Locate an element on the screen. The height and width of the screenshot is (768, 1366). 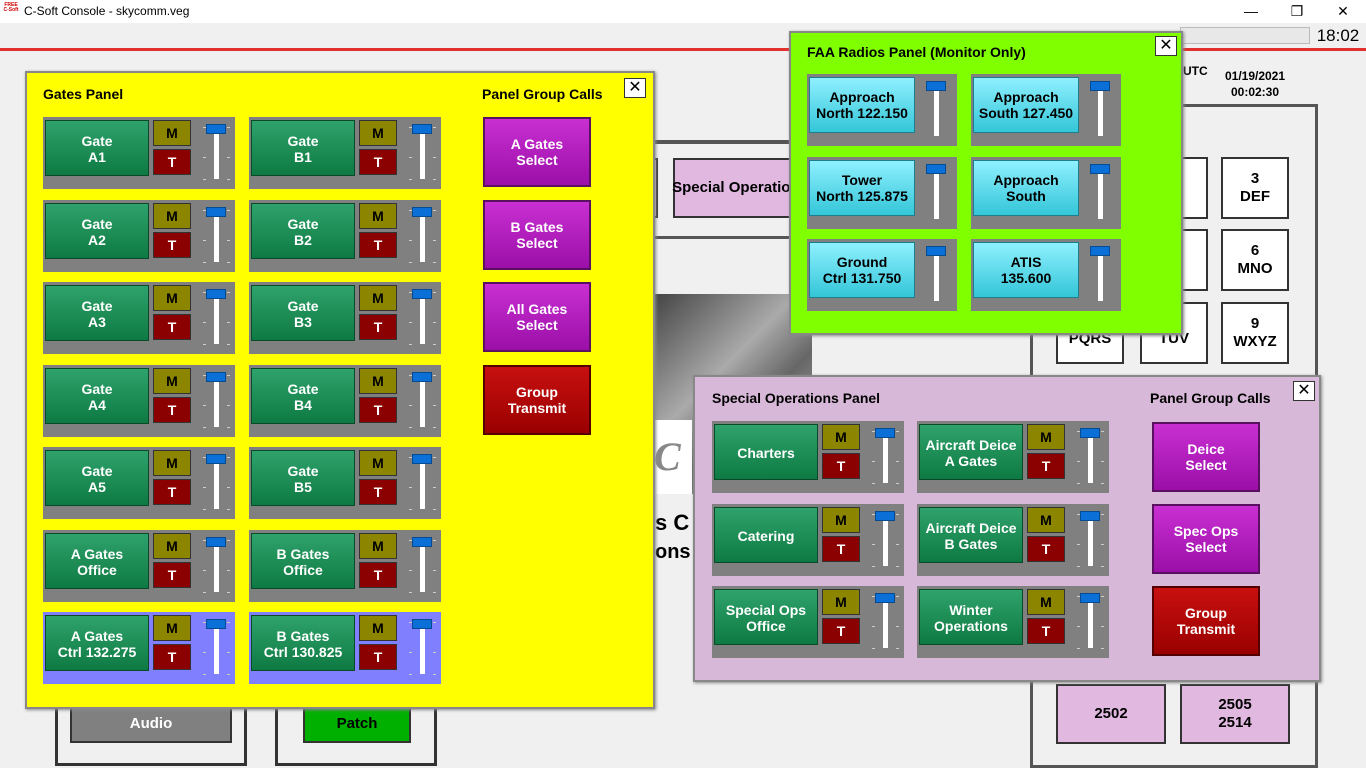
radio-select-button: Approach North 122.150 is located at coordinates (862, 105).